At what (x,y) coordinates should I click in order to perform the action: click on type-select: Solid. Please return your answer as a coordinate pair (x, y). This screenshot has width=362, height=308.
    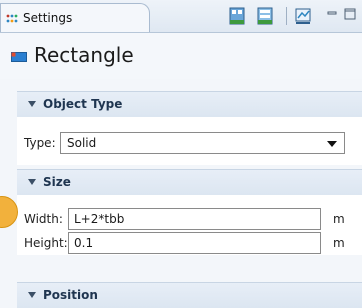
    Looking at the image, I should click on (202, 143).